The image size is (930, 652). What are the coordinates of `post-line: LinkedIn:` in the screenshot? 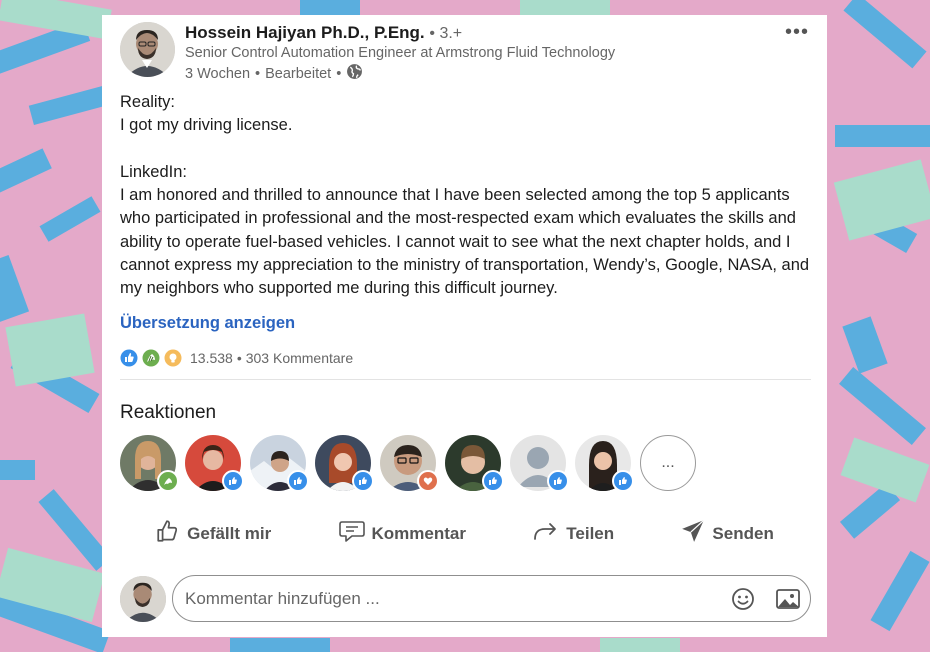 It's located at (153, 171).